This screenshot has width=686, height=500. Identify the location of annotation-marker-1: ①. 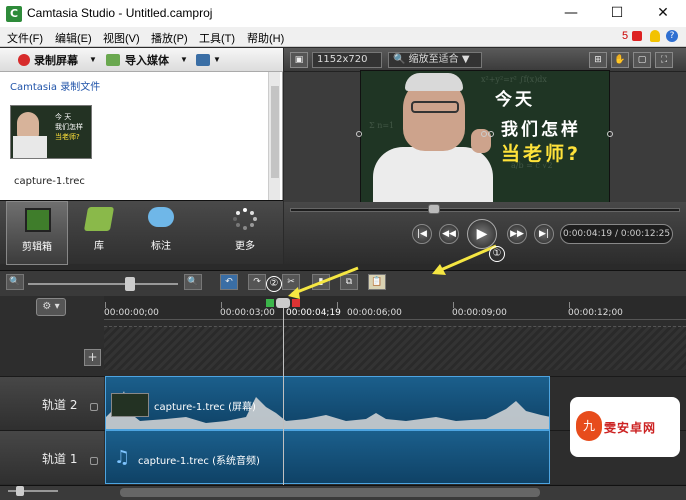
(497, 254).